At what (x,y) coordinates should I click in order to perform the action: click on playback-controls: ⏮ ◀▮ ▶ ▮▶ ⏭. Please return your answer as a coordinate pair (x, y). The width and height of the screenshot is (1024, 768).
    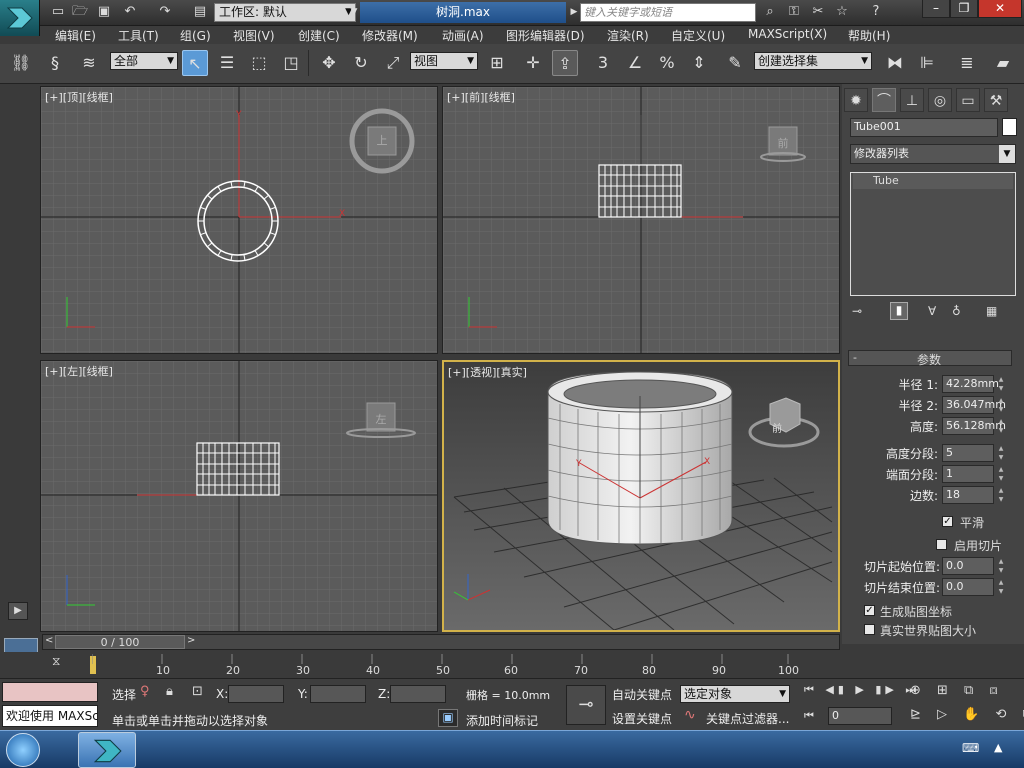
    Looking at the image, I should click on (861, 690).